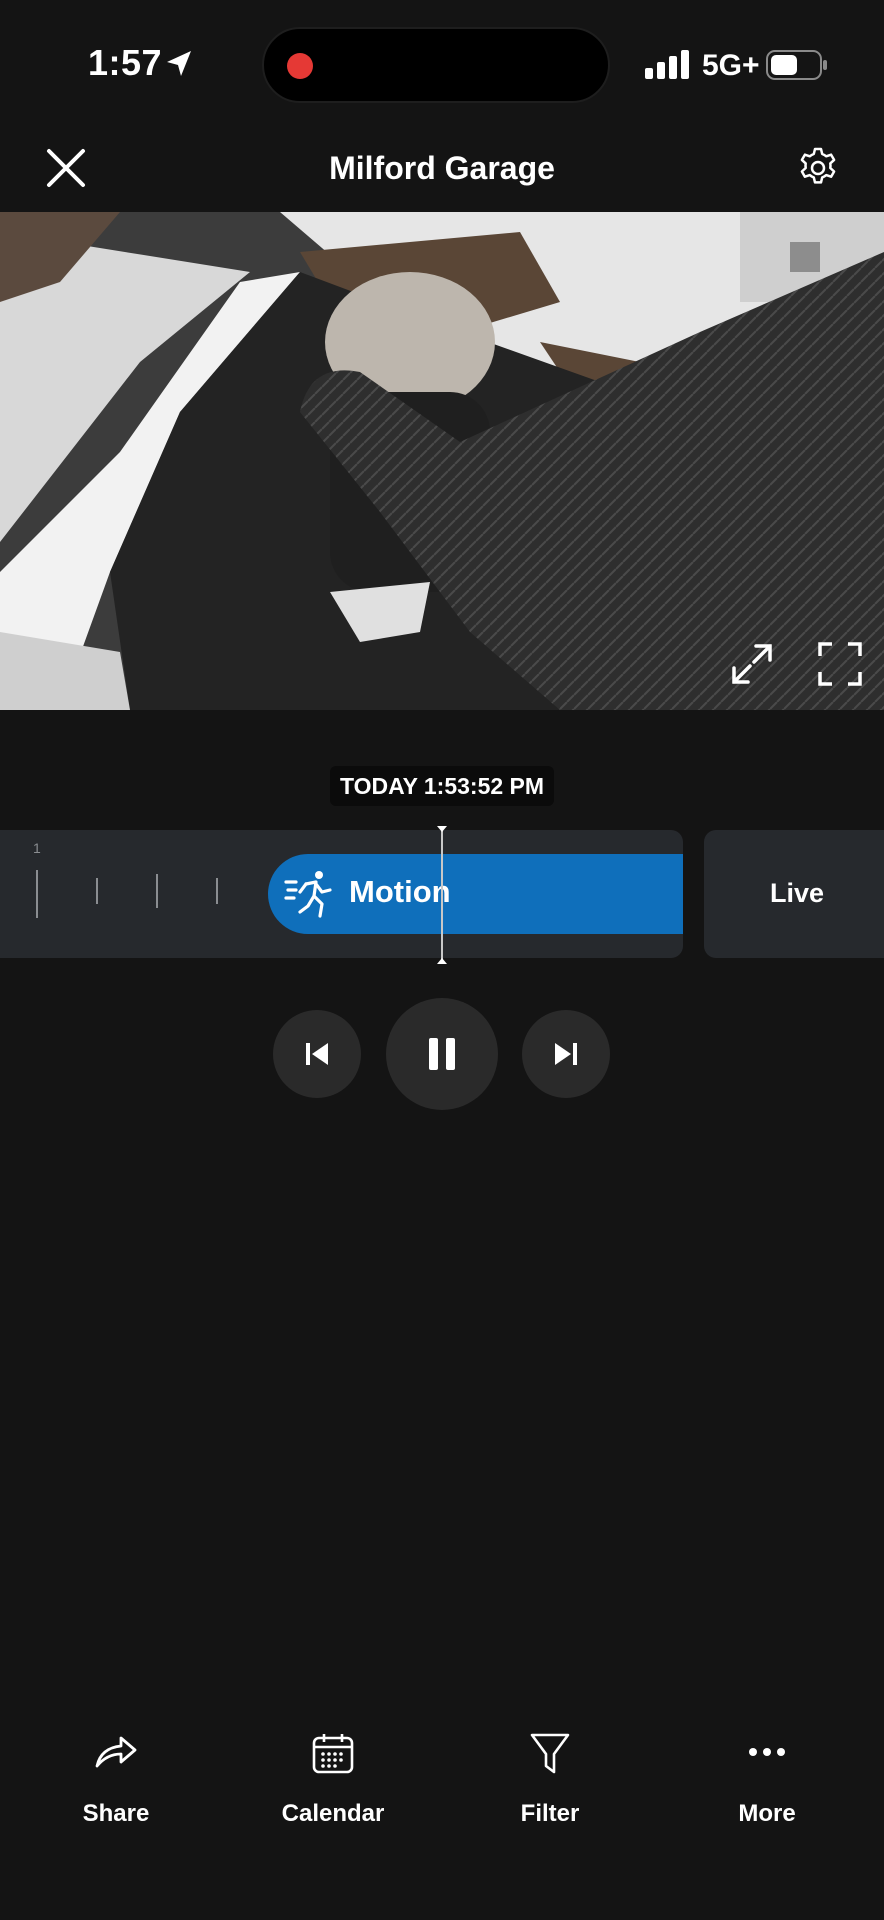 The height and width of the screenshot is (1920, 884). I want to click on timeline-scrubber: 1 Motion, so click(341, 894).